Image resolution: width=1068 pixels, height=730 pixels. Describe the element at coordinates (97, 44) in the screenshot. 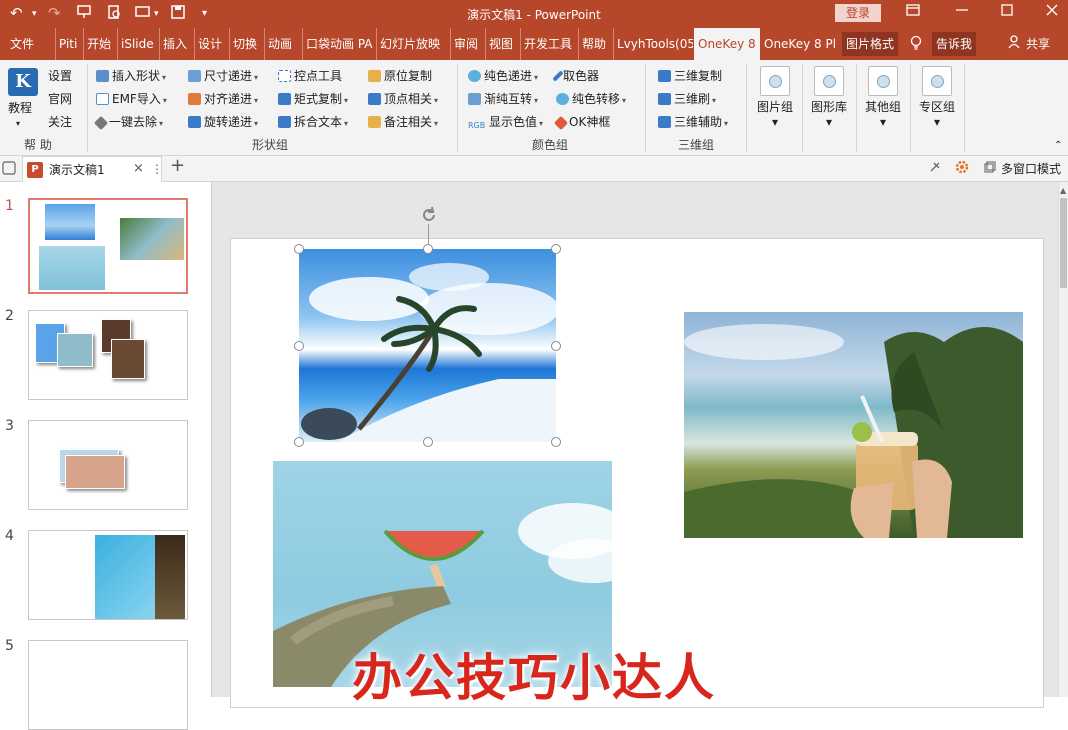

I see `tab-home: 开始` at that location.